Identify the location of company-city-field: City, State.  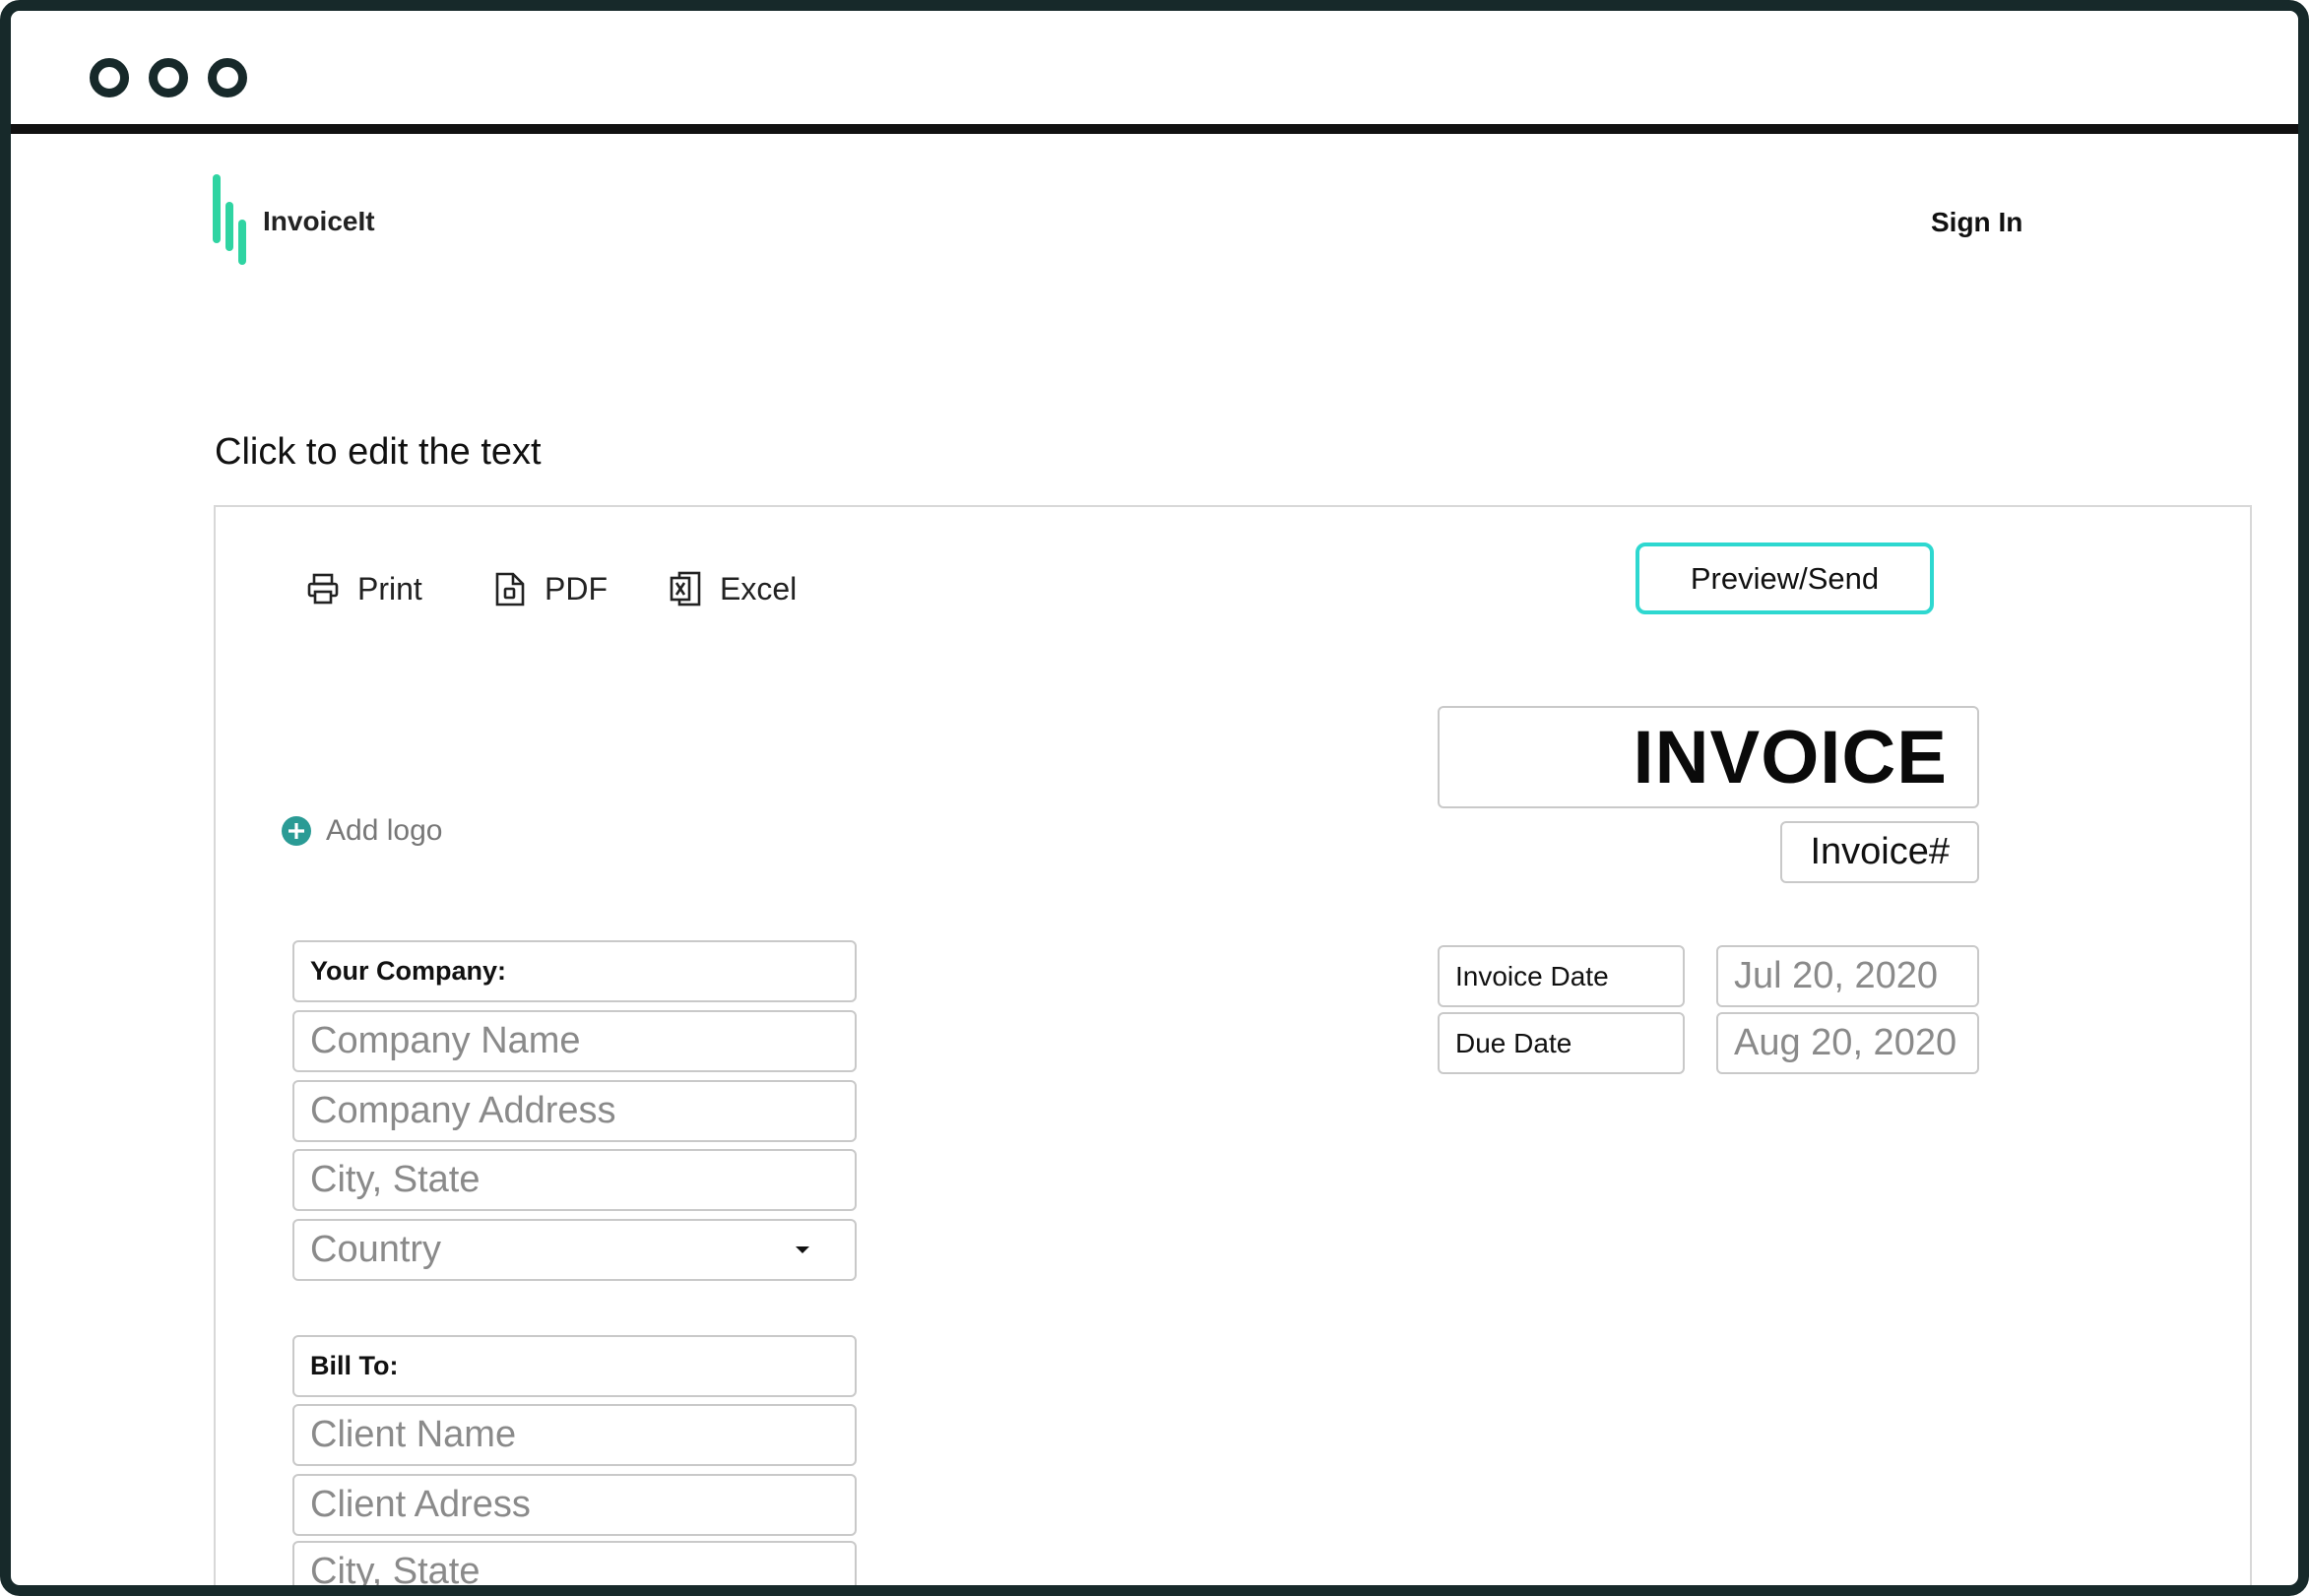
(575, 1180).